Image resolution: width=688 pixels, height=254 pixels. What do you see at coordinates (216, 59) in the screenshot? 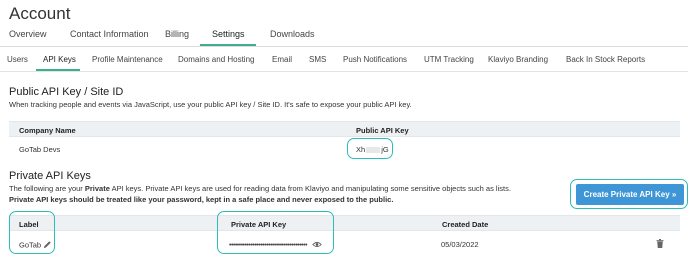
I see `subtab-domains-and-hosting: Domains and Hosting` at bounding box center [216, 59].